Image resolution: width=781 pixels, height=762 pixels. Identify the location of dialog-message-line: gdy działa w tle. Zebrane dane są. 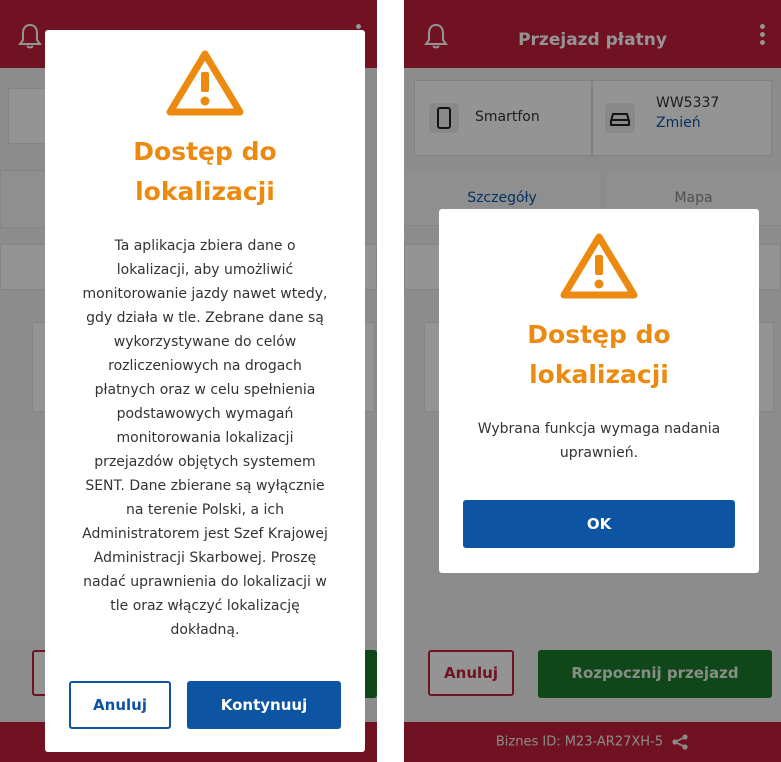
(205, 318).